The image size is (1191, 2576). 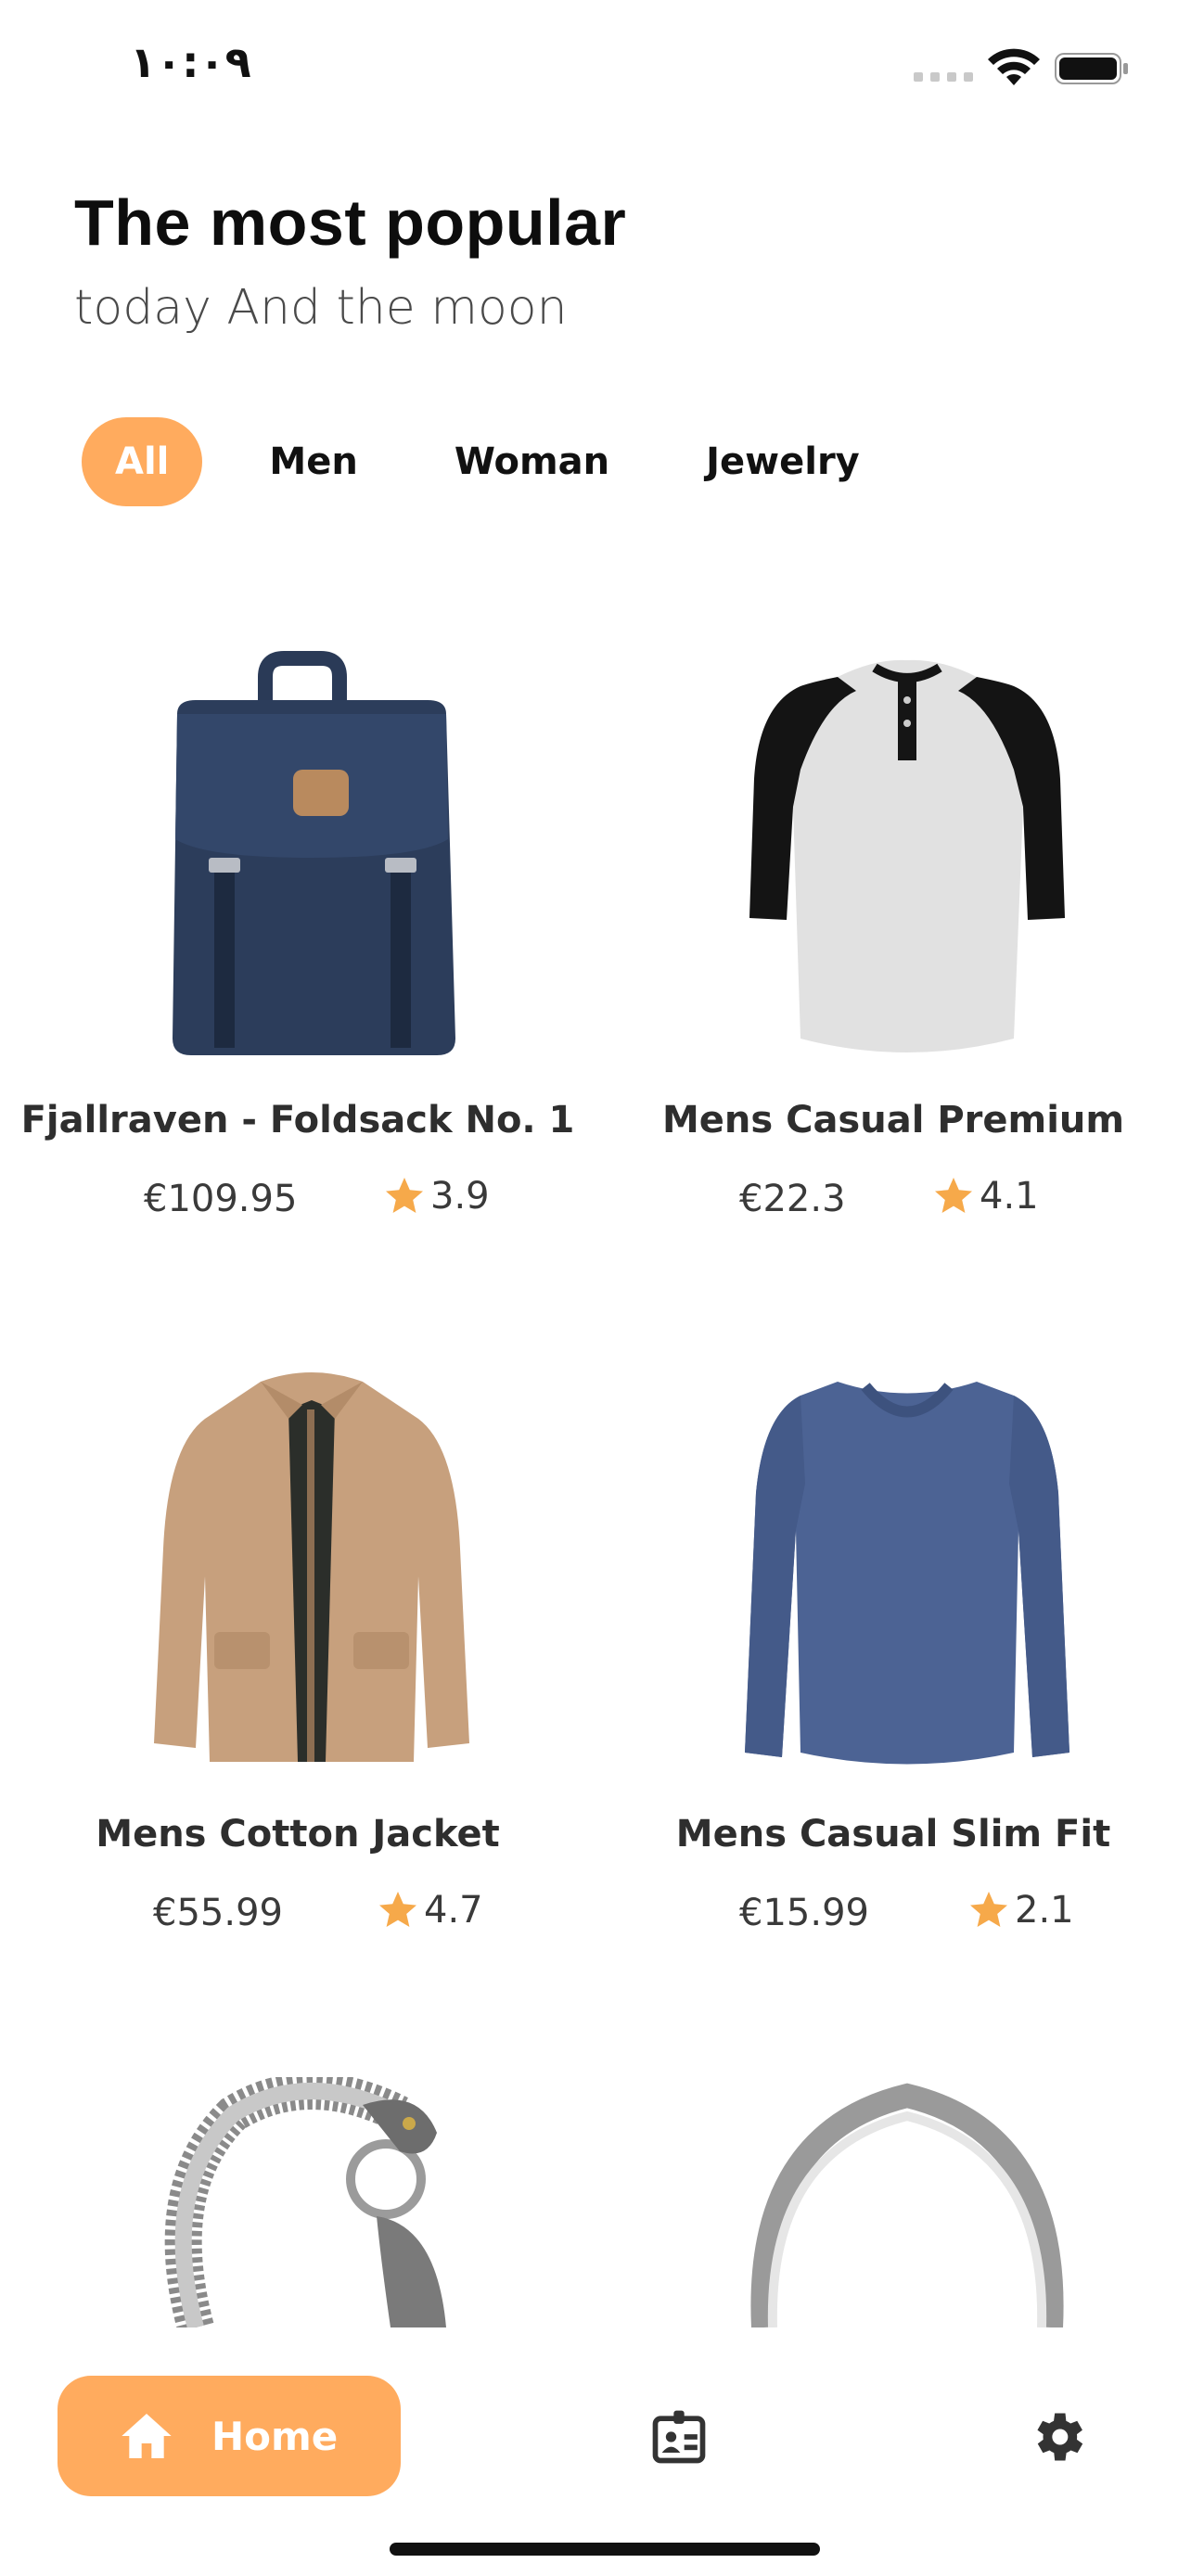 What do you see at coordinates (907, 1573) in the screenshot?
I see `longsleeve-shirt-image` at bounding box center [907, 1573].